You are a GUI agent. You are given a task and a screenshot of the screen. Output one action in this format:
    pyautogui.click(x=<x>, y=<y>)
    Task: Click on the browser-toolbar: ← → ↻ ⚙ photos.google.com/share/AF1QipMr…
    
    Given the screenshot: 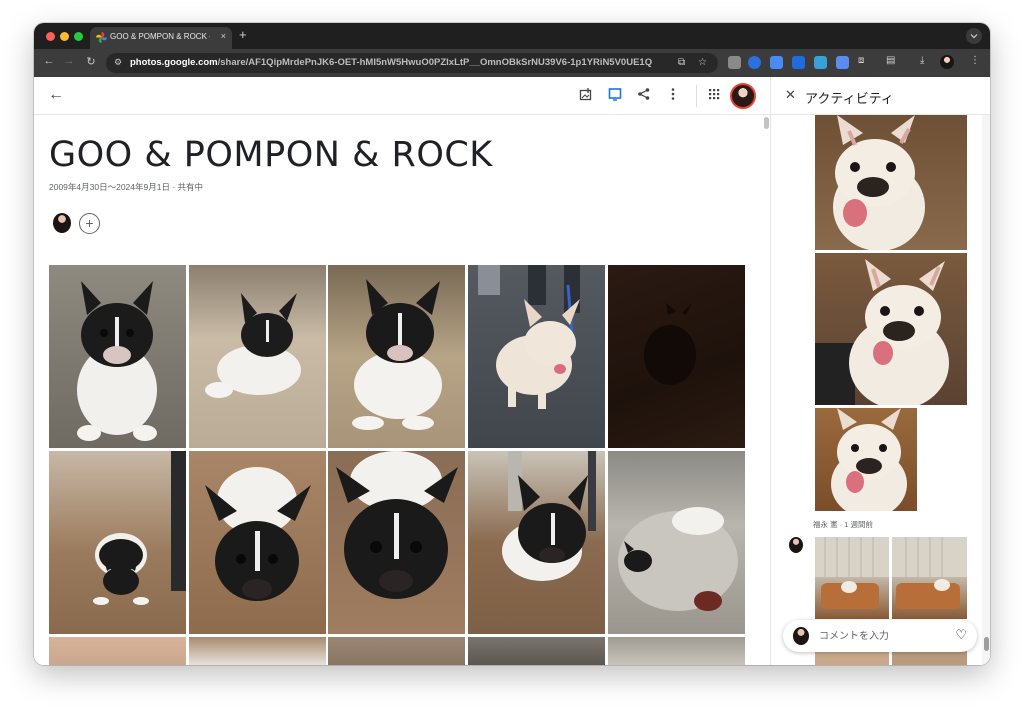 What is the action you would take?
    pyautogui.click(x=512, y=63)
    